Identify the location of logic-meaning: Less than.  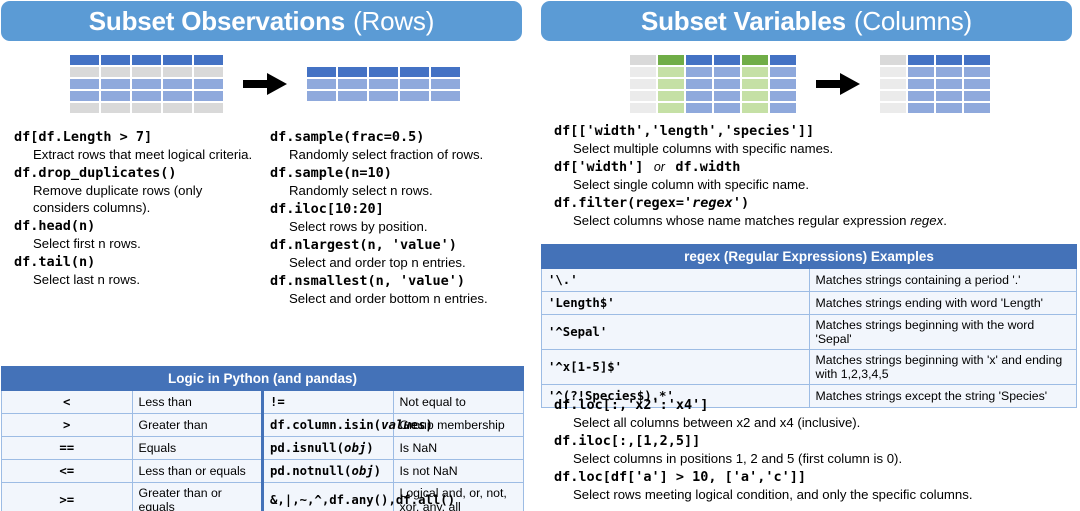
(197, 402).